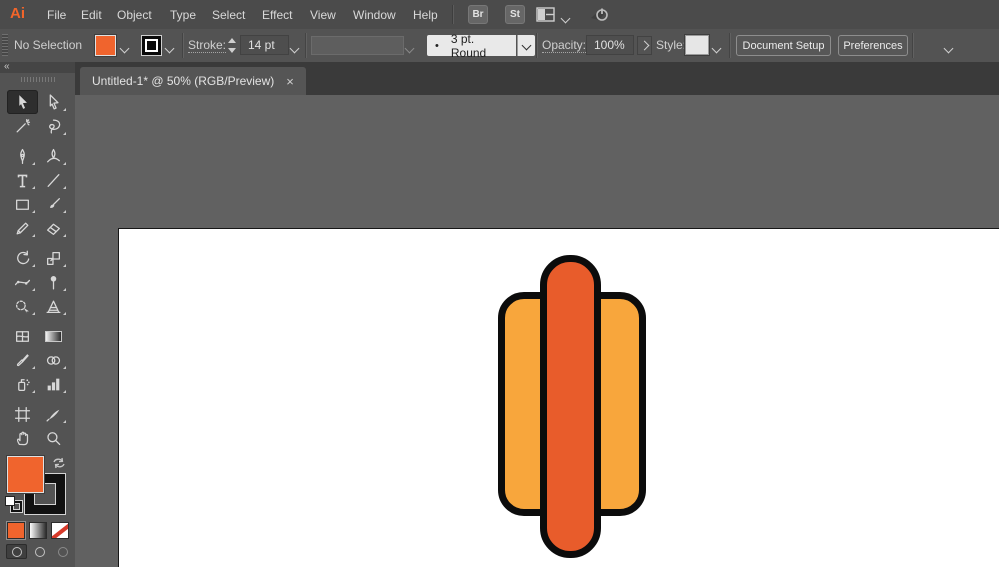  I want to click on workspace-layout-icon, so click(545, 16).